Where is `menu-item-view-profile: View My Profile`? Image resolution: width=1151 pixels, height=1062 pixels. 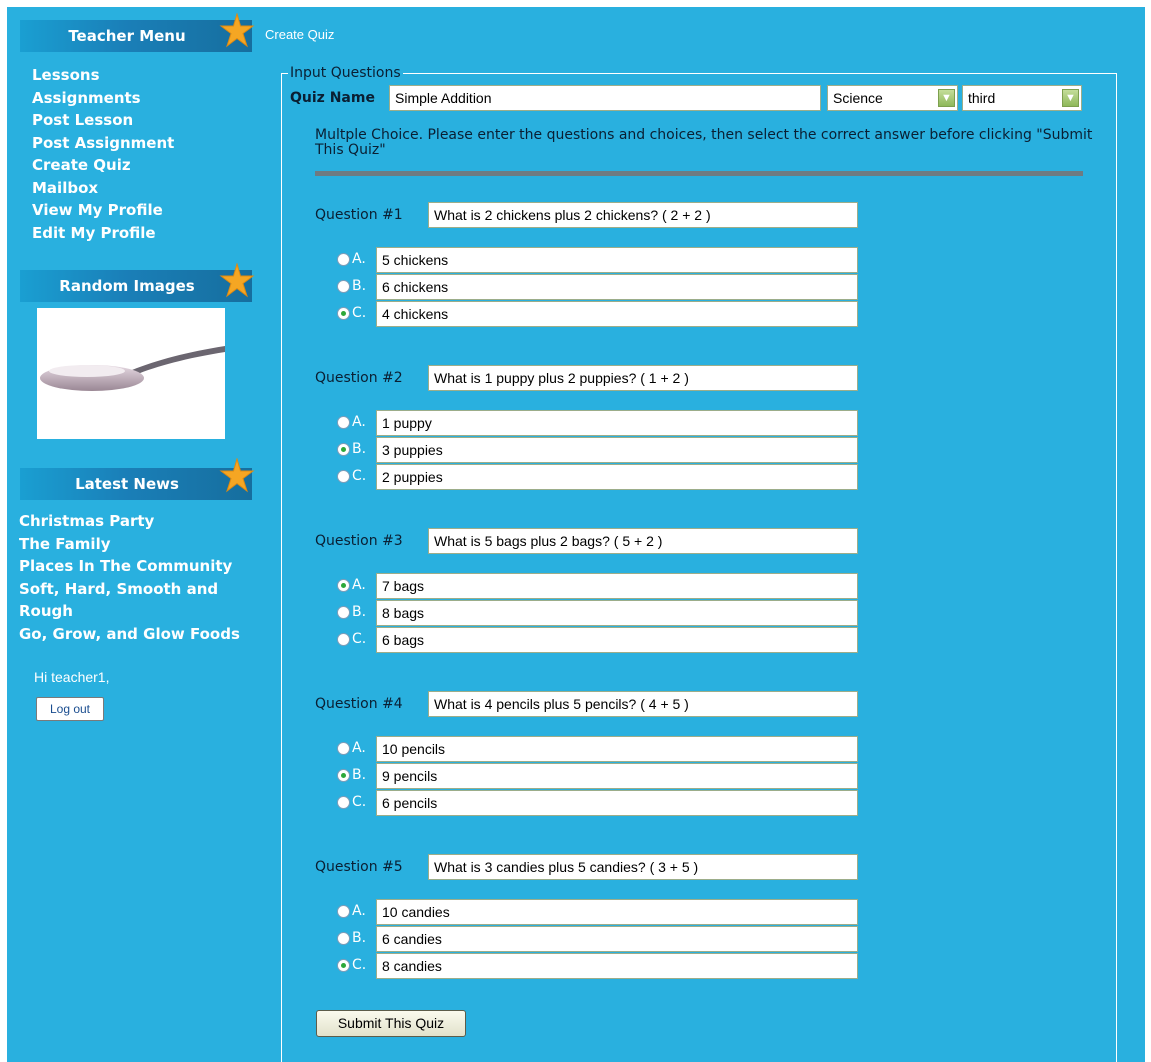
menu-item-view-profile: View My Profile is located at coordinates (103, 210).